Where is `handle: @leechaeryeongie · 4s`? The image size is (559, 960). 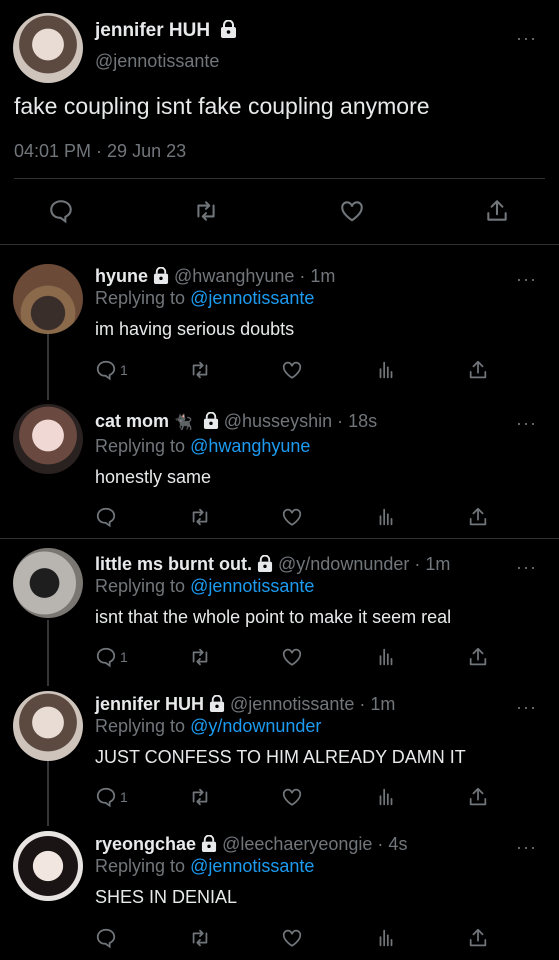 handle: @leechaeryeongie · 4s is located at coordinates (314, 844).